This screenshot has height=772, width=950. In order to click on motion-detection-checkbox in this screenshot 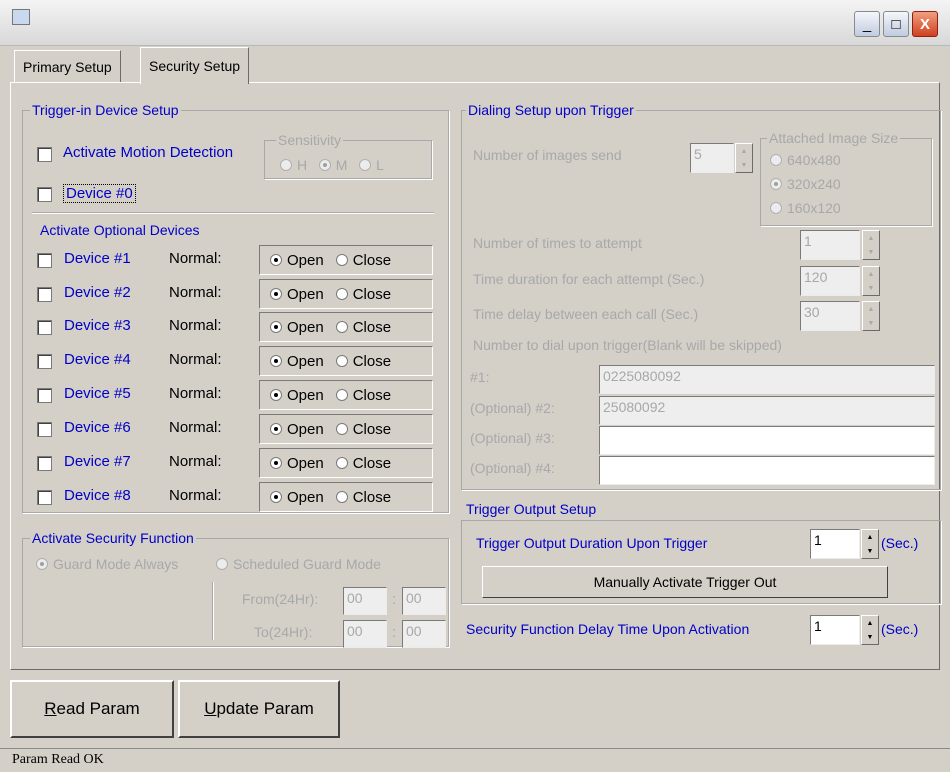, I will do `click(44, 154)`.